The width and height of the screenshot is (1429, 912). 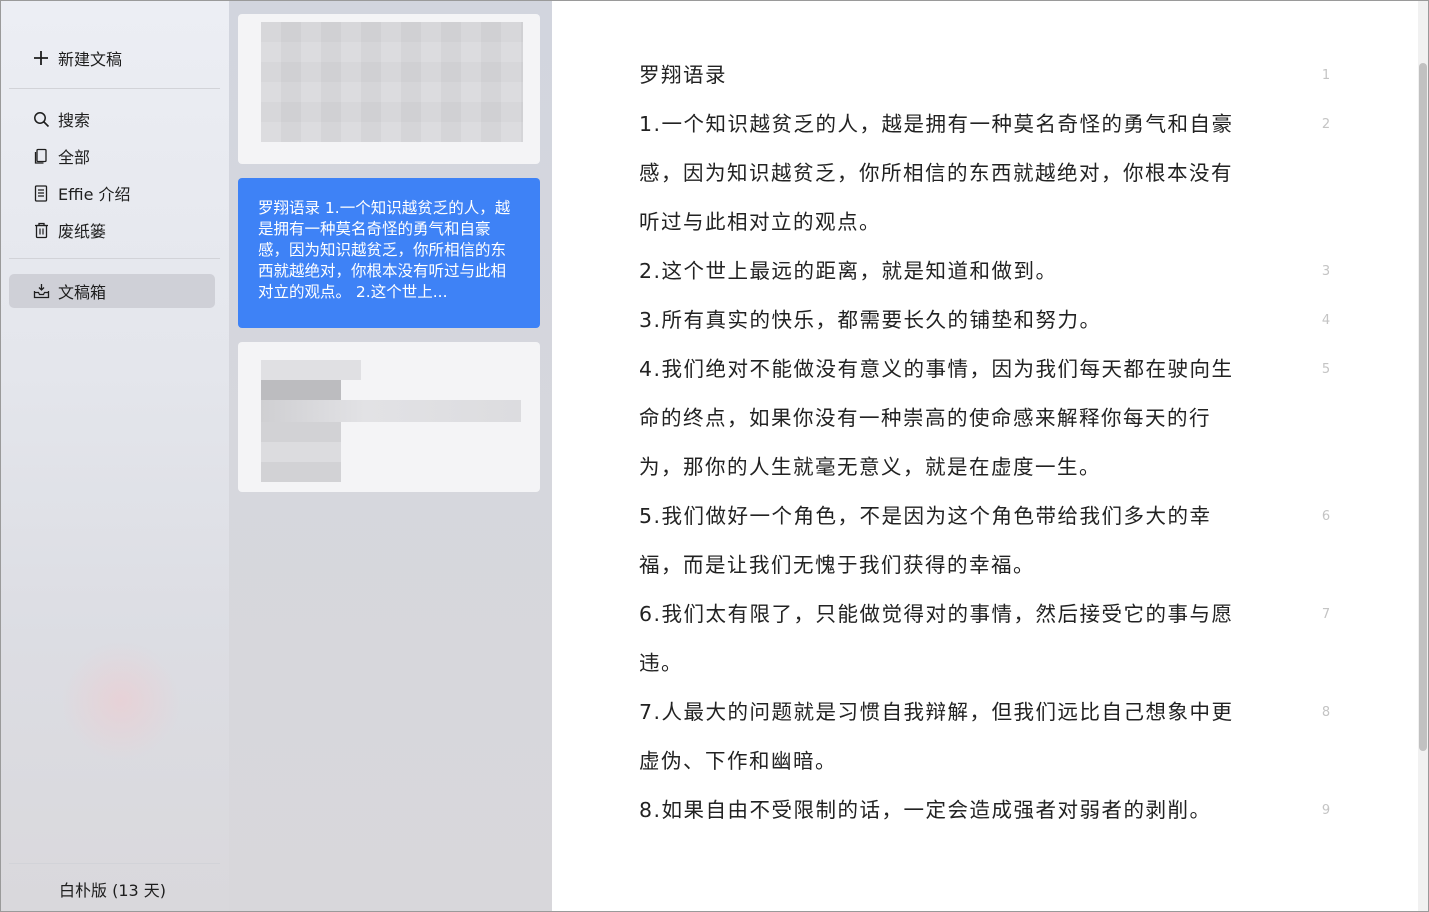 What do you see at coordinates (74, 120) in the screenshot?
I see `sidebar-item-label: 搜索` at bounding box center [74, 120].